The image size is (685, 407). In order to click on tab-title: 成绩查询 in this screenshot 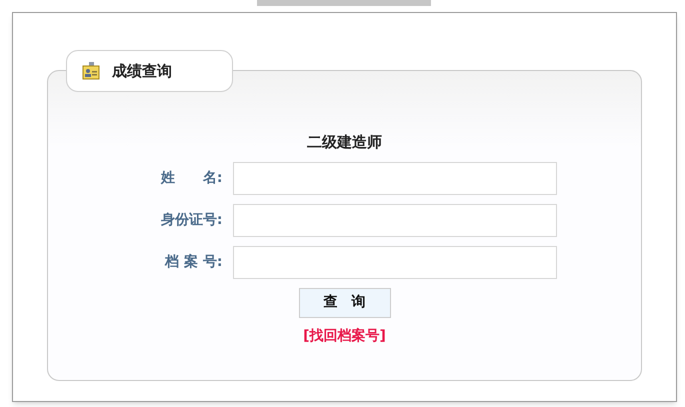, I will do `click(142, 71)`.